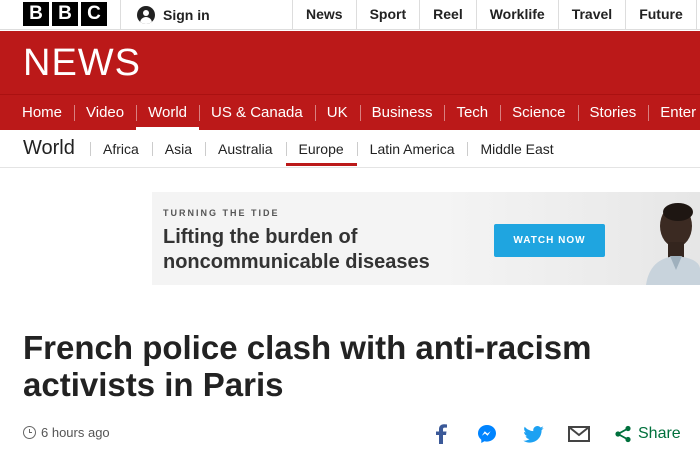  Describe the element at coordinates (245, 149) in the screenshot. I see `sub-nav-australia: Australia` at that location.